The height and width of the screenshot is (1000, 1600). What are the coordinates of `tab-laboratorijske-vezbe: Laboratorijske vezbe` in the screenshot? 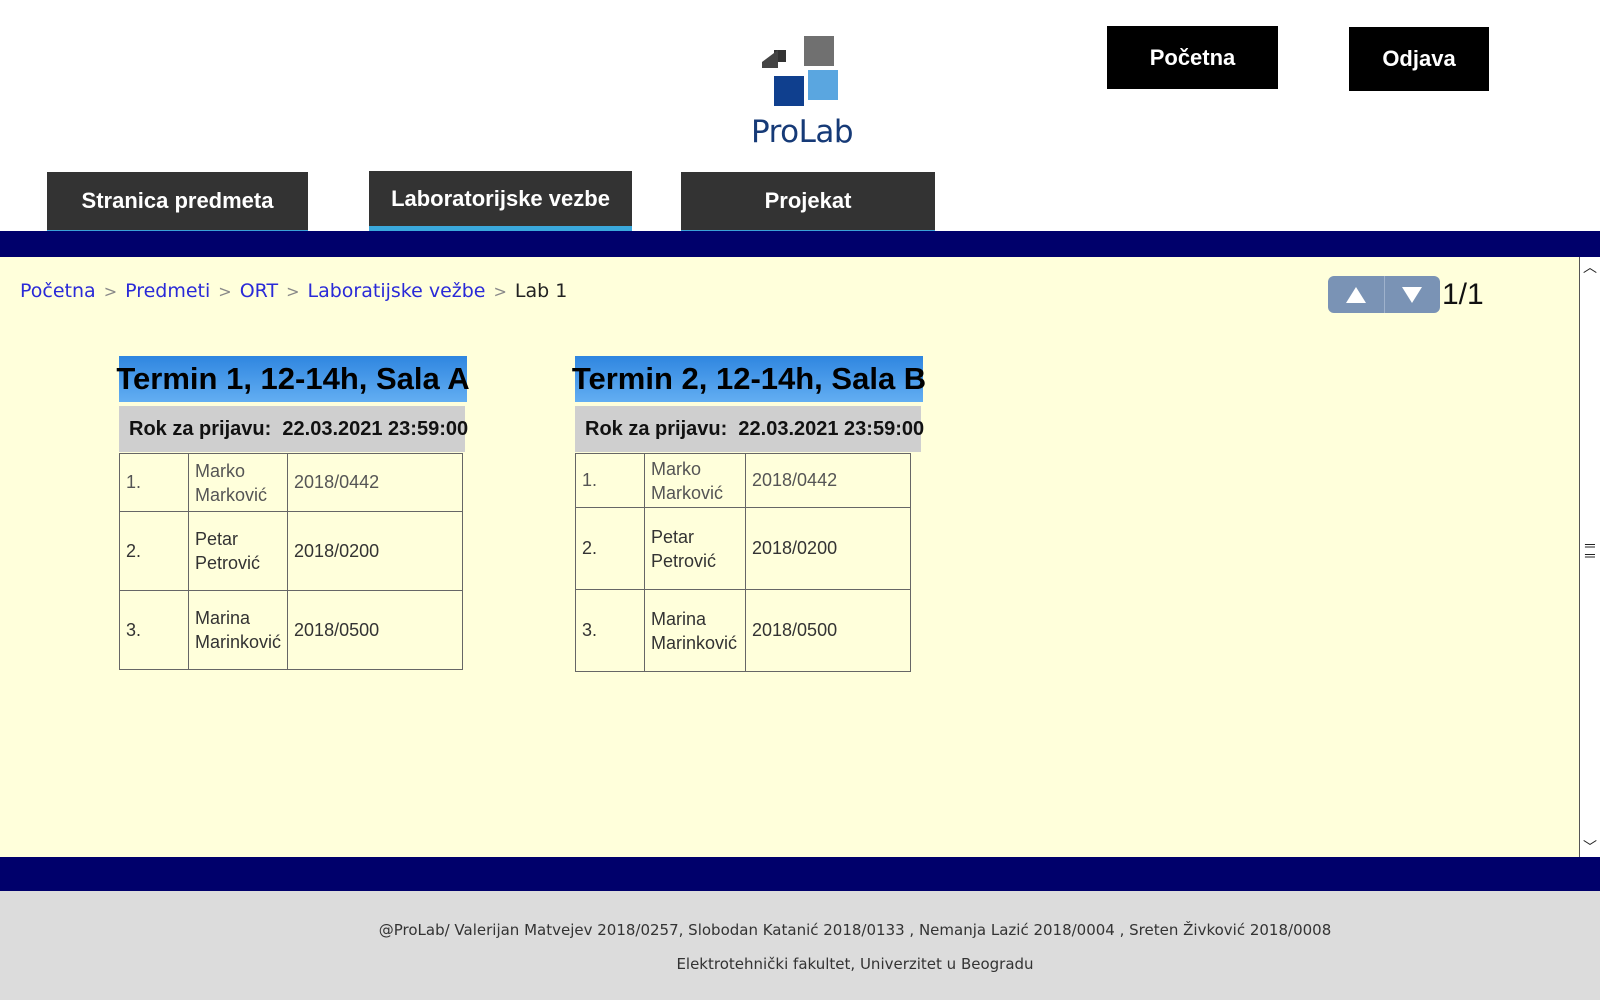 It's located at (500, 201).